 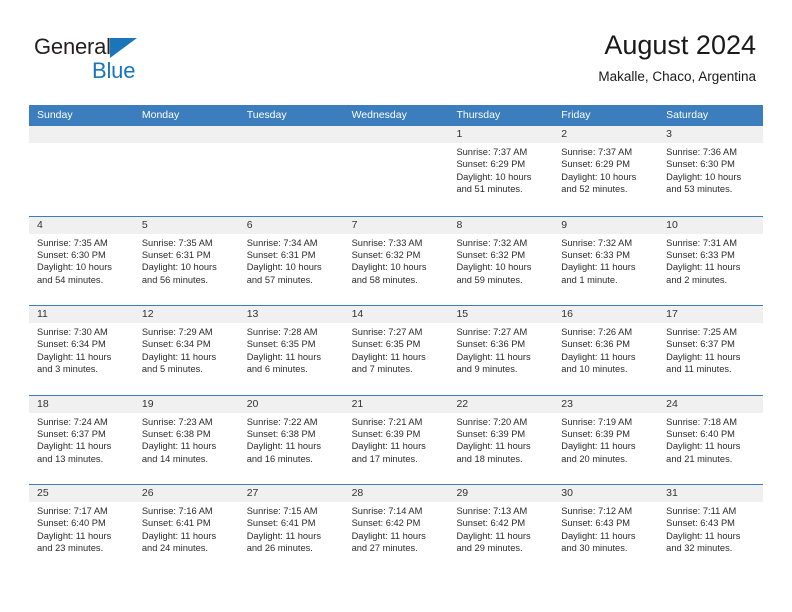 I want to click on daylight-text: Daylight: 11 hours and 30 minutes., so click(x=598, y=542).